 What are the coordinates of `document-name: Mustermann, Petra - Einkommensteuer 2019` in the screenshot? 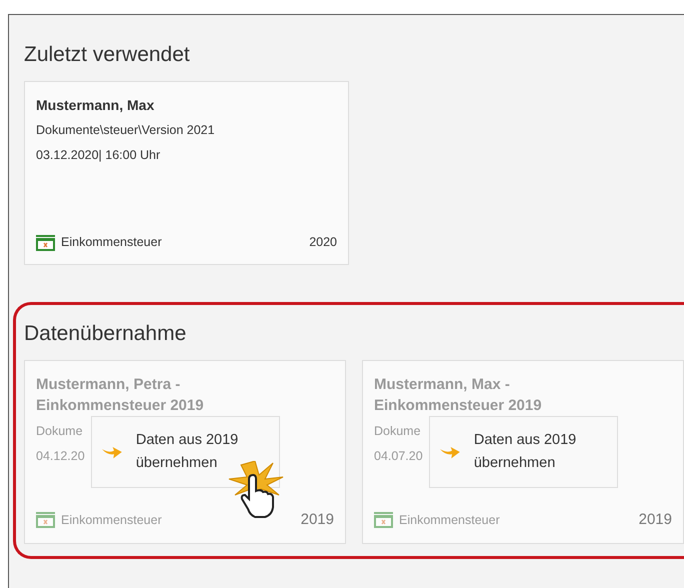 It's located at (120, 395).